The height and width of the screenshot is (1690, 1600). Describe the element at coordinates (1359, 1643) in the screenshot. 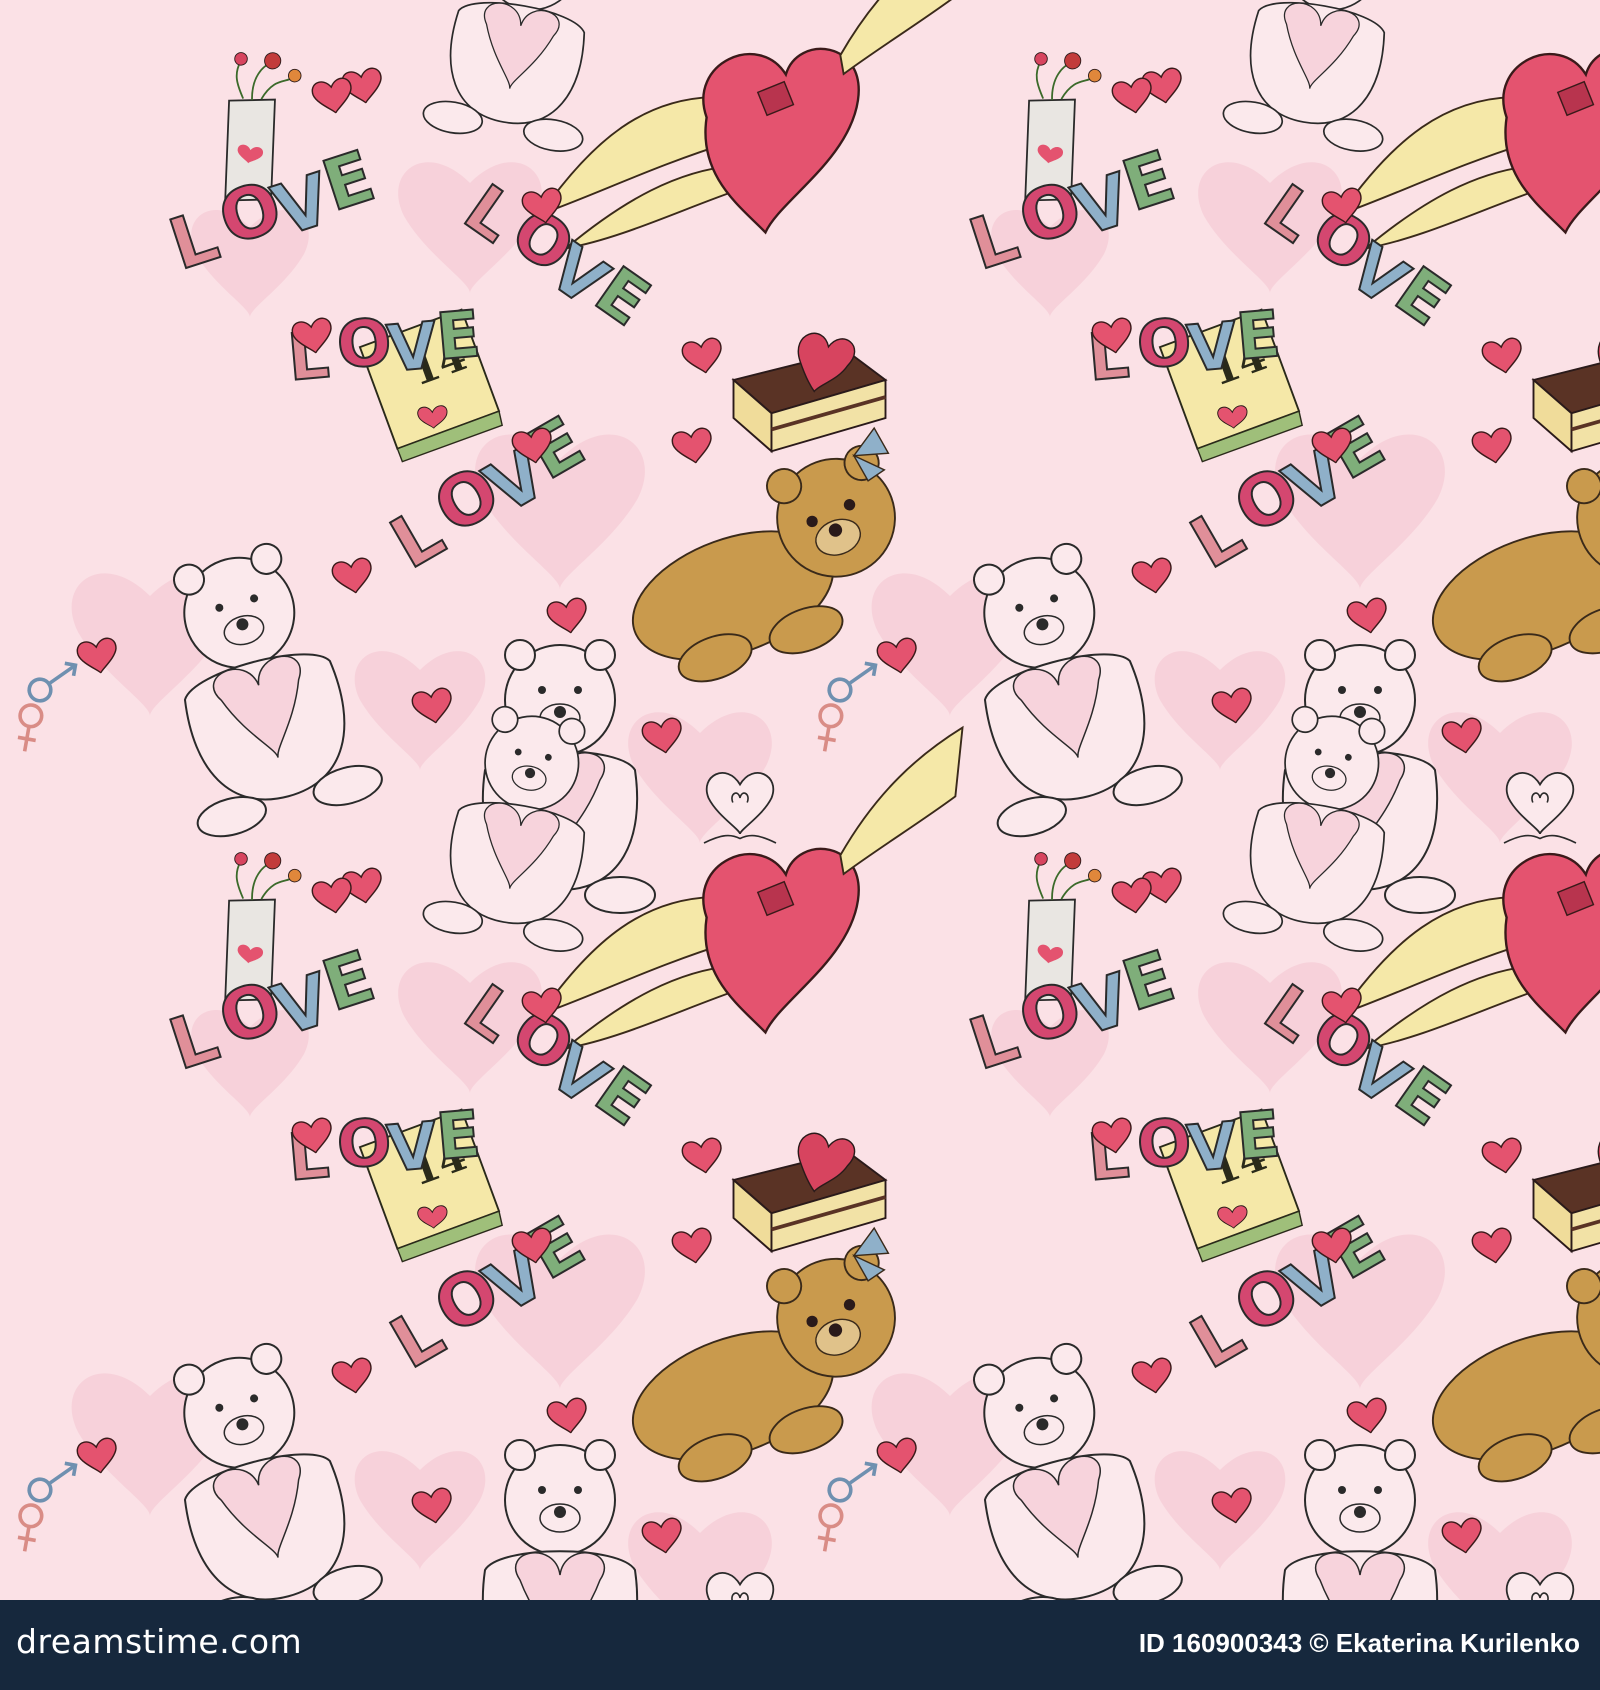

I see `image-credit-label: ID 160900343 © Ekaterina Kurilenko` at that location.